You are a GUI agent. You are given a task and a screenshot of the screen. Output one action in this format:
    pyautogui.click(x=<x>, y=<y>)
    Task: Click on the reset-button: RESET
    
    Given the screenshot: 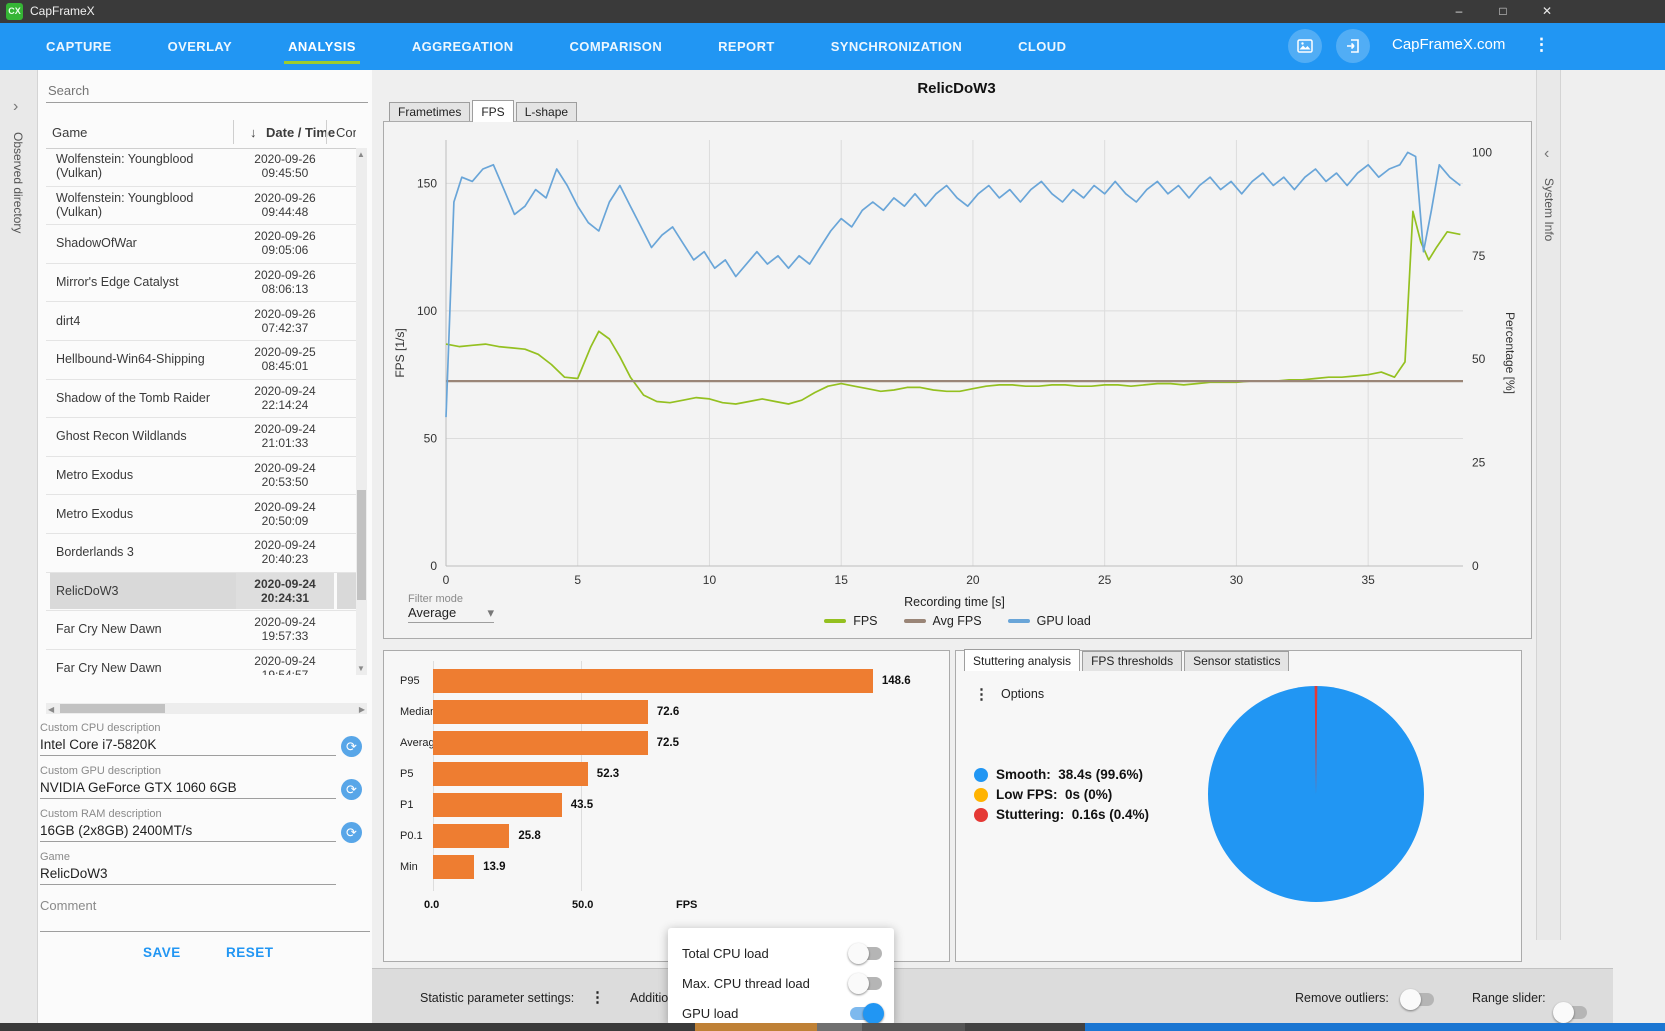 What is the action you would take?
    pyautogui.click(x=250, y=952)
    